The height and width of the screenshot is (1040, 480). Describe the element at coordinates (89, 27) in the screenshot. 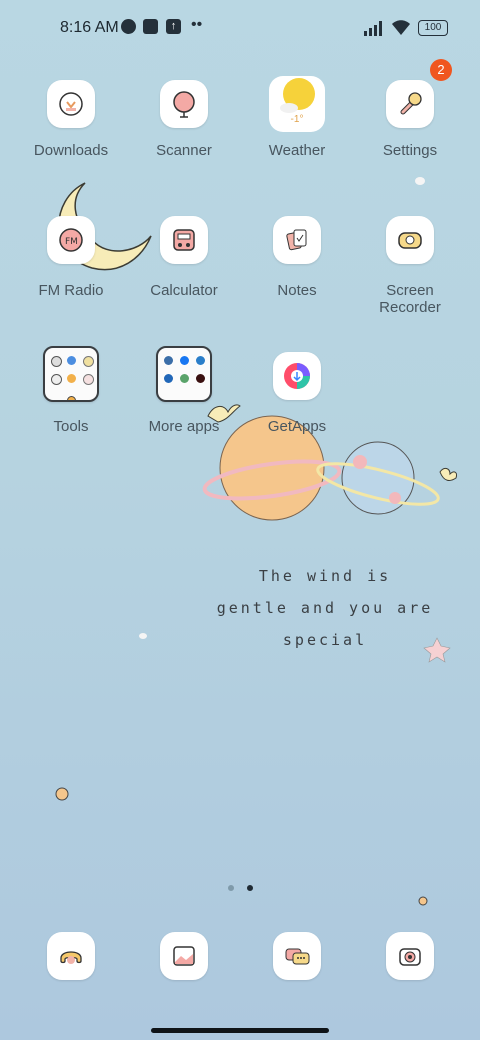

I see `status-time: 8:16 AM` at that location.